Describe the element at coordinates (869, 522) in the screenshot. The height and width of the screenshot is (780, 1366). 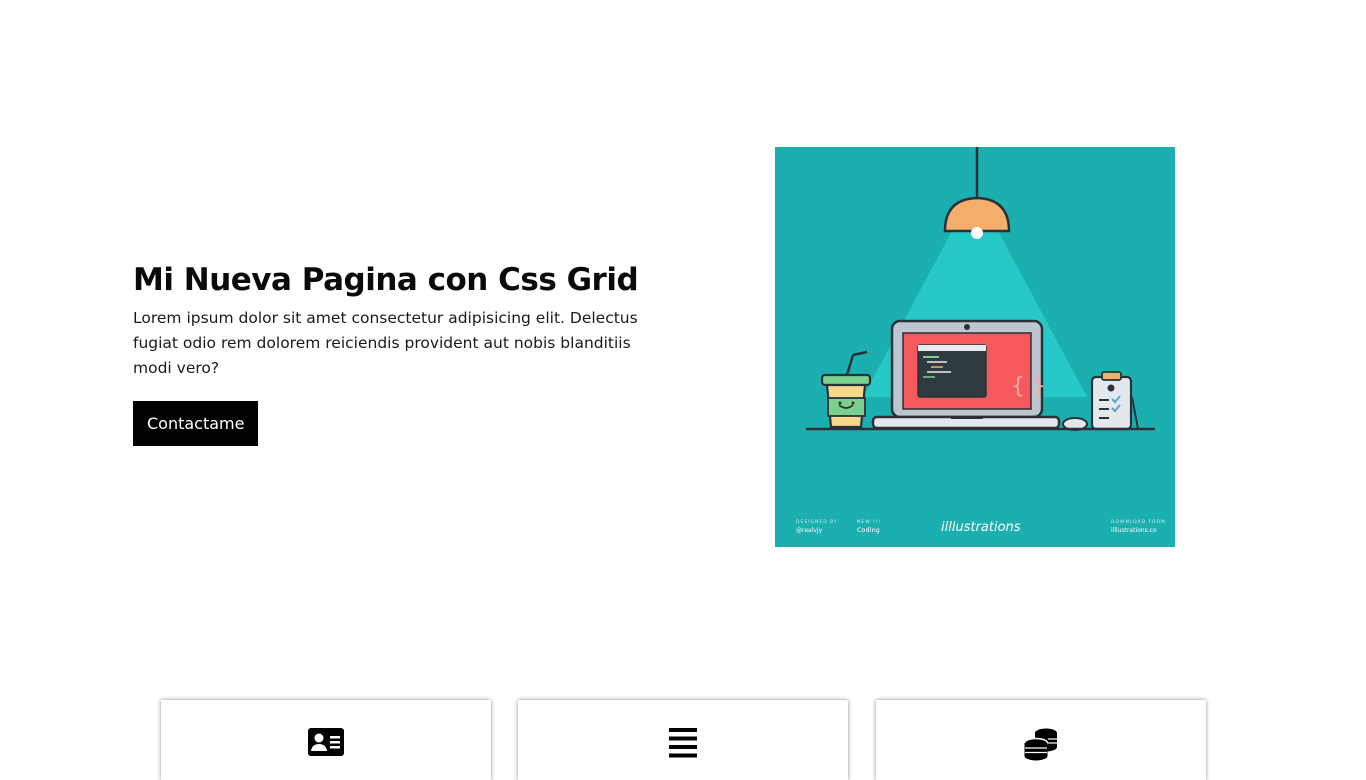
I see `category-label: NEW !!!` at that location.